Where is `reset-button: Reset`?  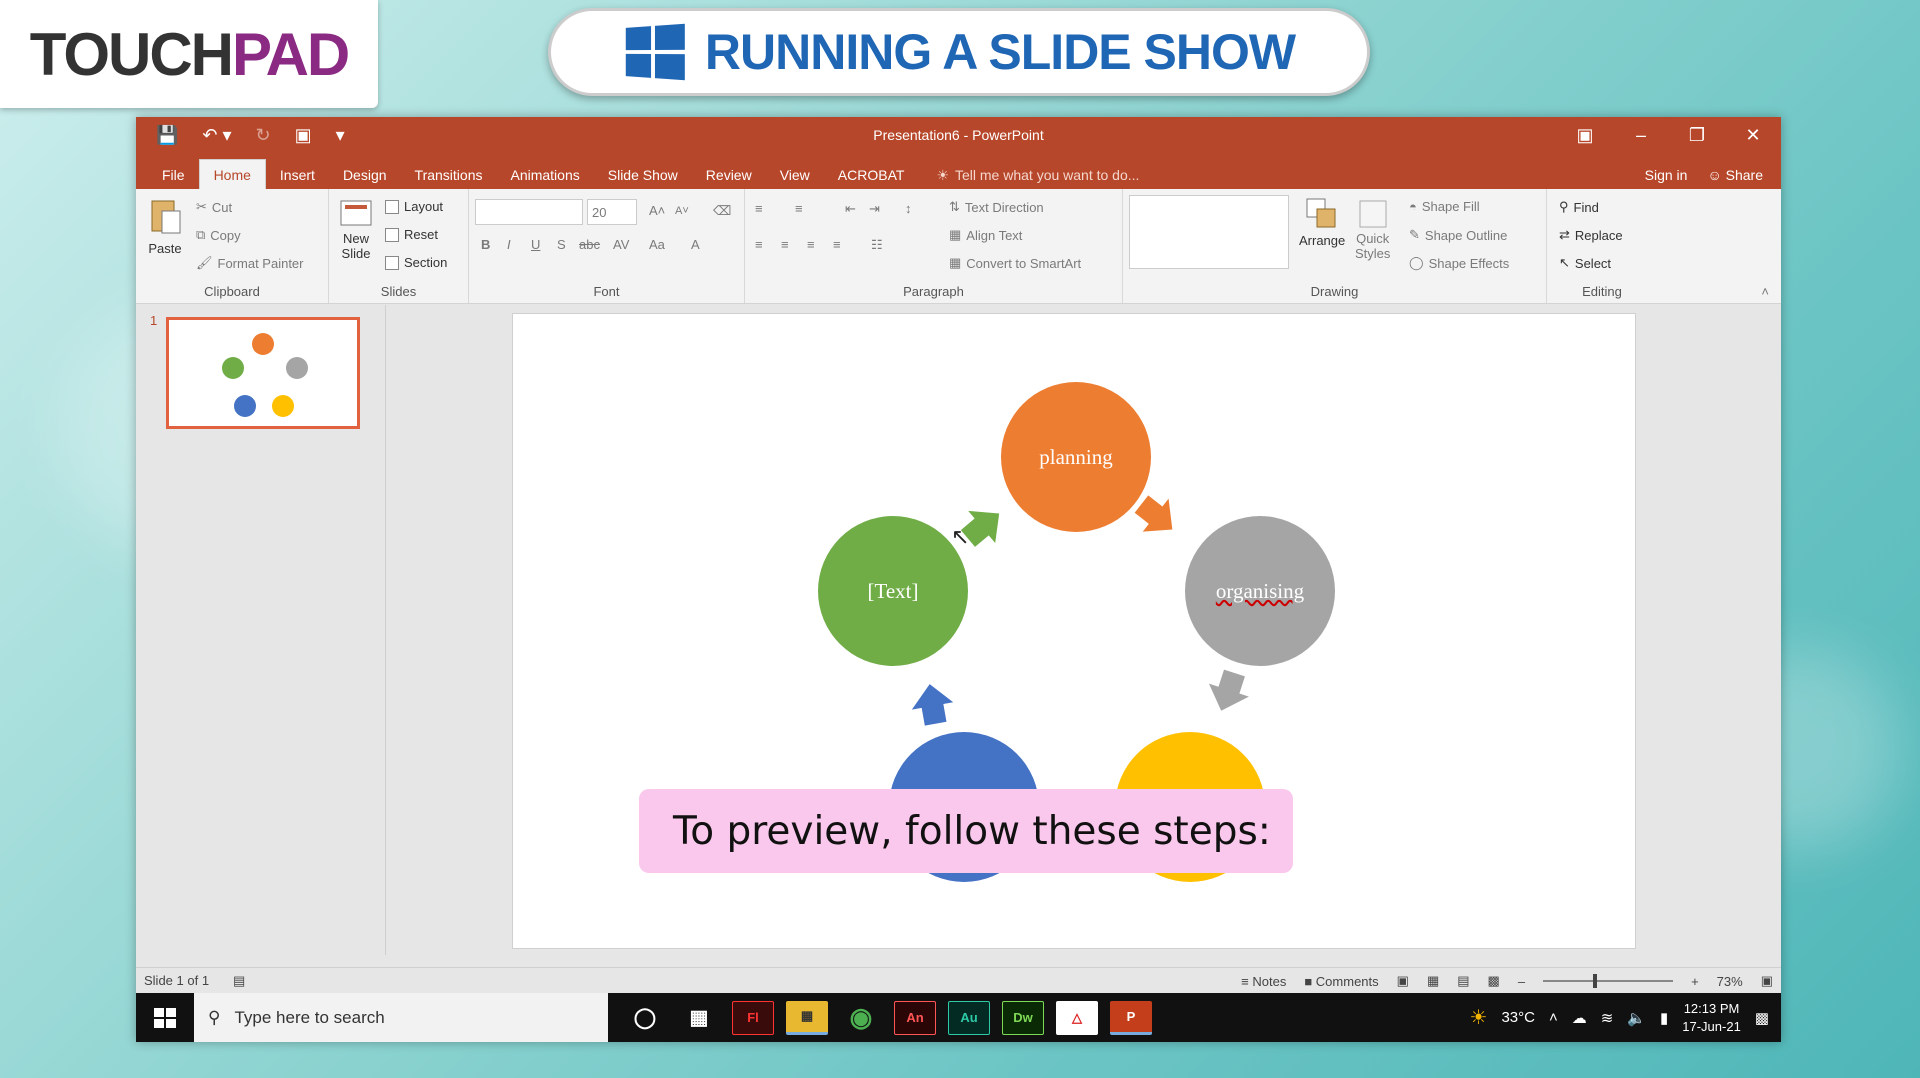 reset-button: Reset is located at coordinates (411, 234).